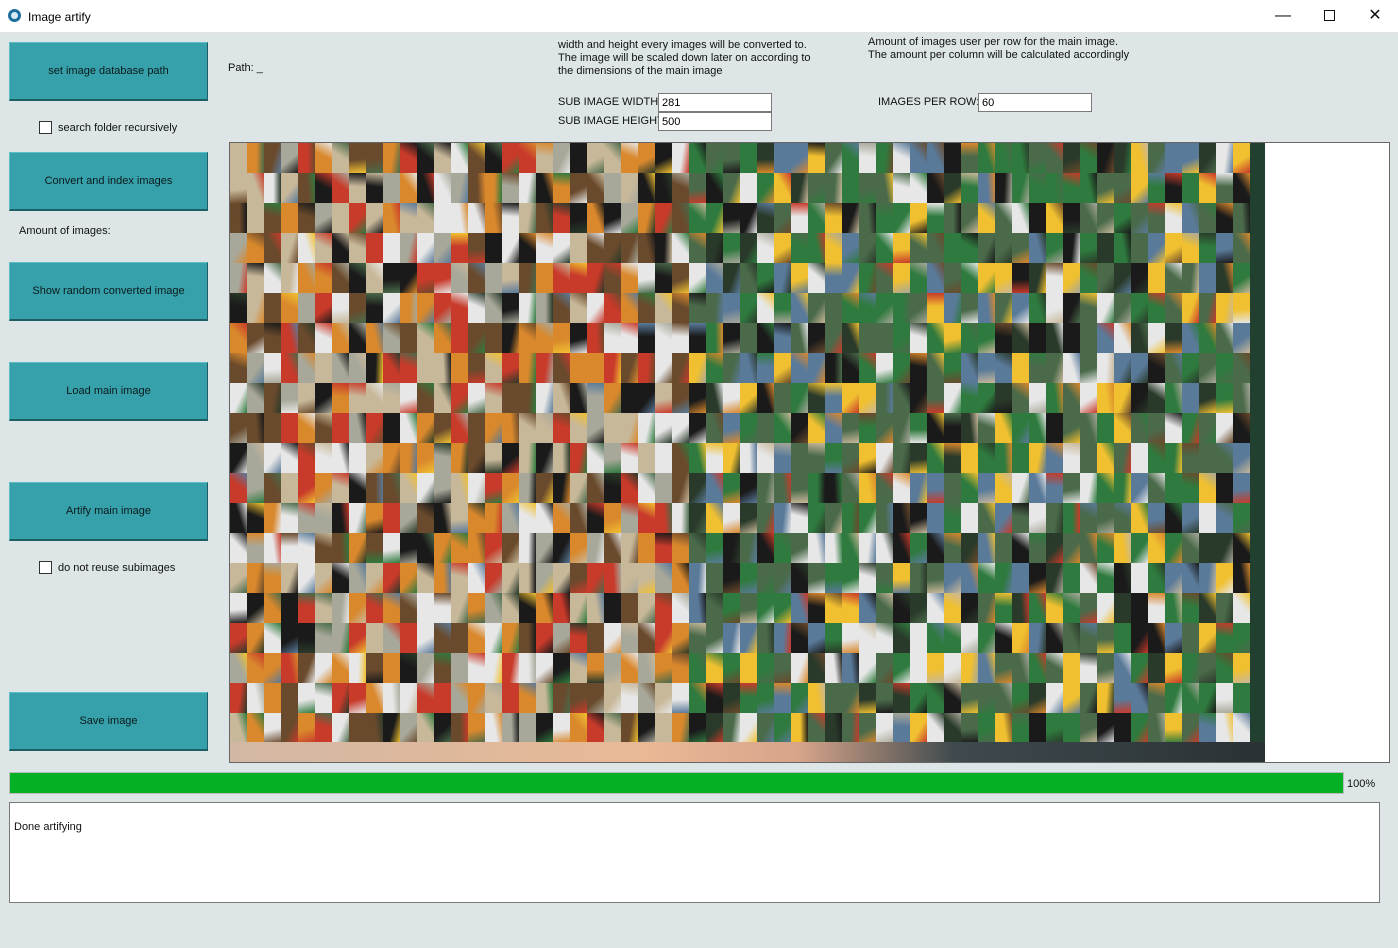 Image resolution: width=1398 pixels, height=948 pixels. Describe the element at coordinates (694, 852) in the screenshot. I see `log-output: Done artifying` at that location.